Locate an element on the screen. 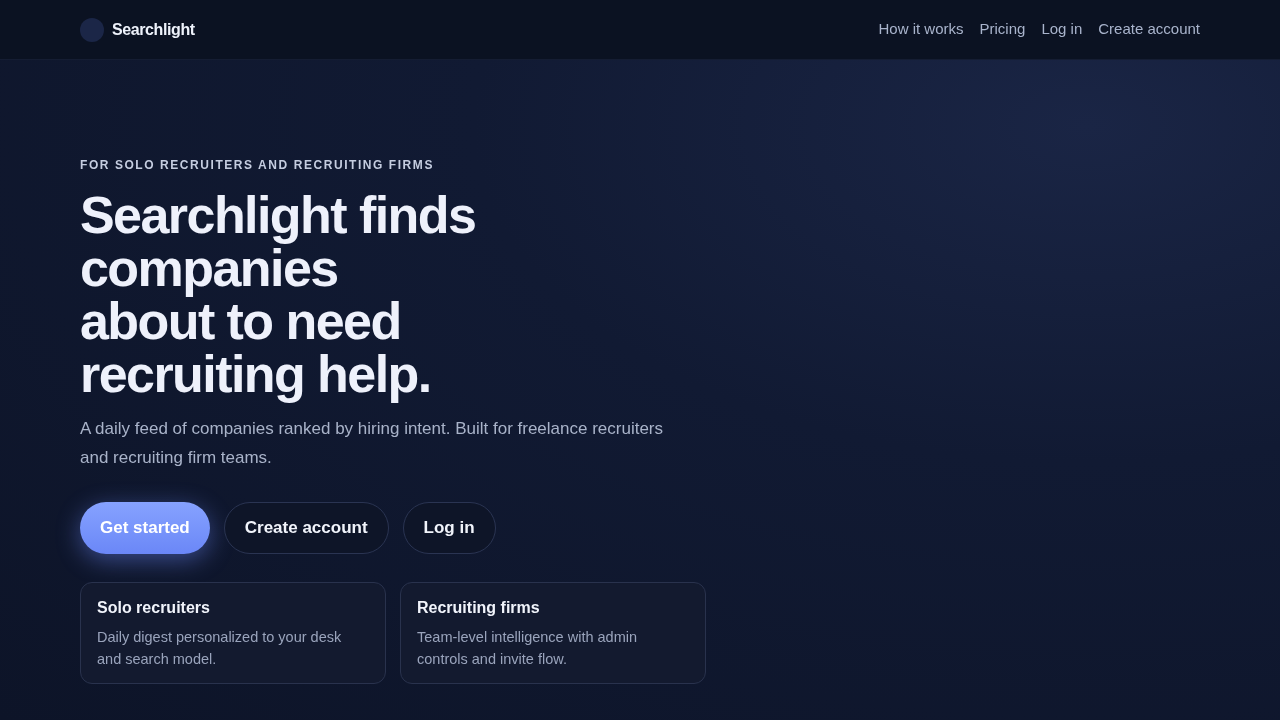 The width and height of the screenshot is (1280, 720). outline-button: Log in is located at coordinates (449, 528).